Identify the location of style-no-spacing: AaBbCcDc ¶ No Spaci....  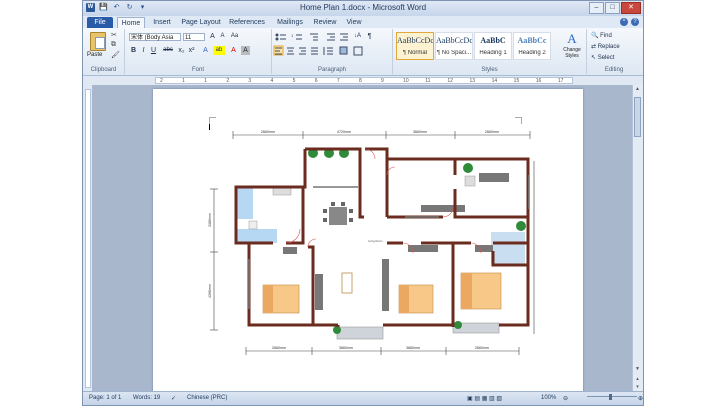
(454, 46).